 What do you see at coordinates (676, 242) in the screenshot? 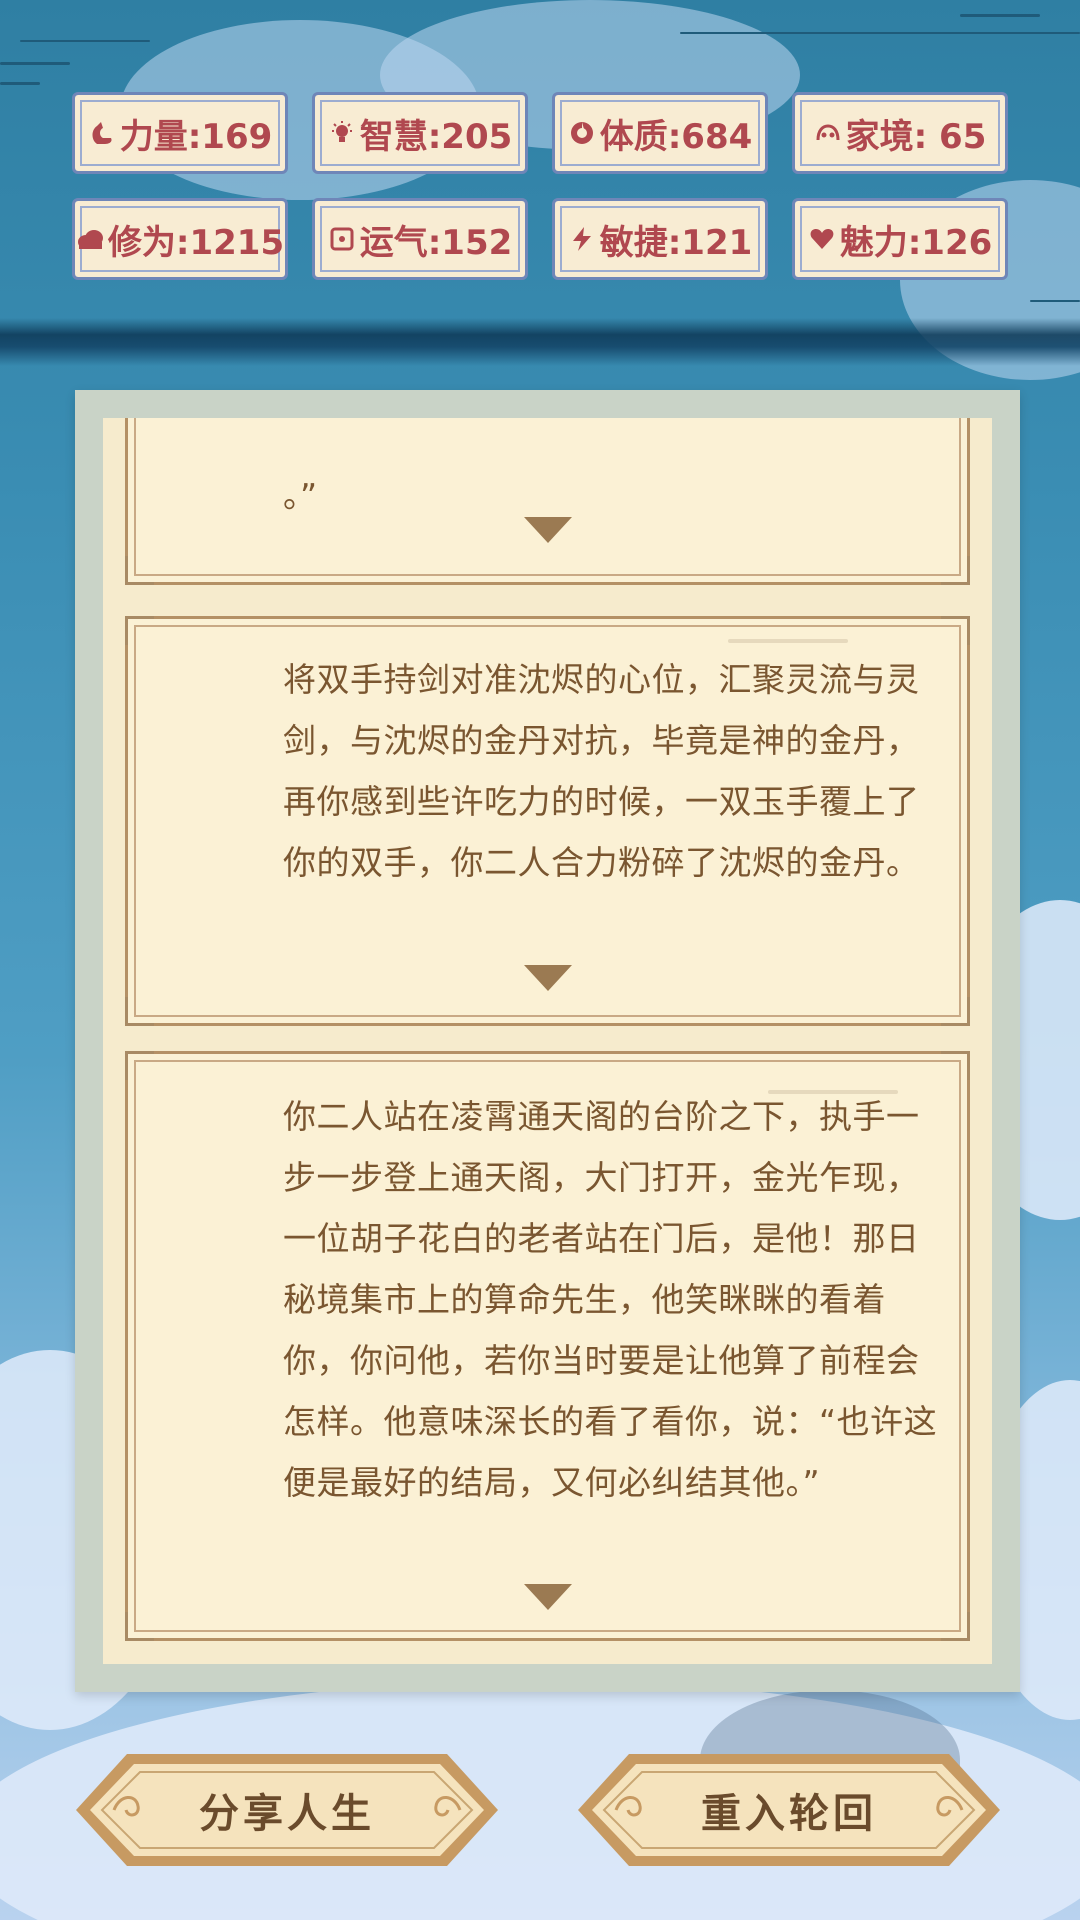
I see `stat-label: 敏捷:121` at bounding box center [676, 242].